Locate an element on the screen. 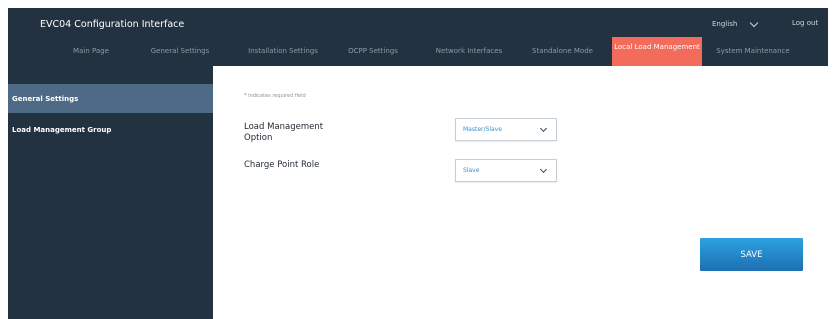  nav-system-maintenance: System Maintenance is located at coordinates (753, 51).